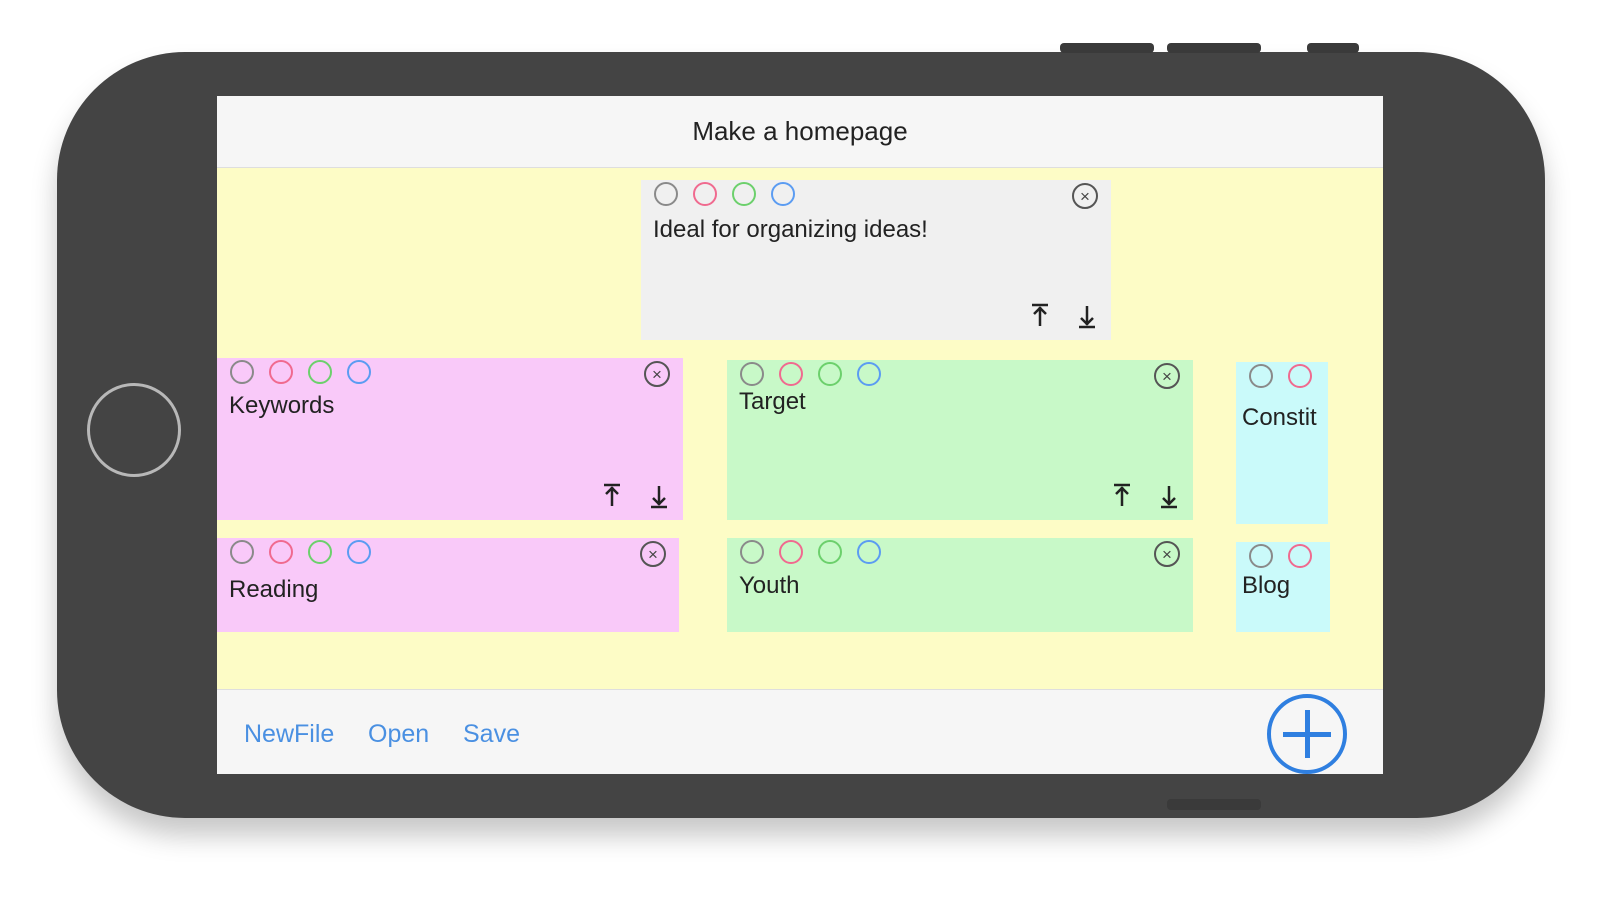  What do you see at coordinates (281, 406) in the screenshot?
I see `note-text: Keywords` at bounding box center [281, 406].